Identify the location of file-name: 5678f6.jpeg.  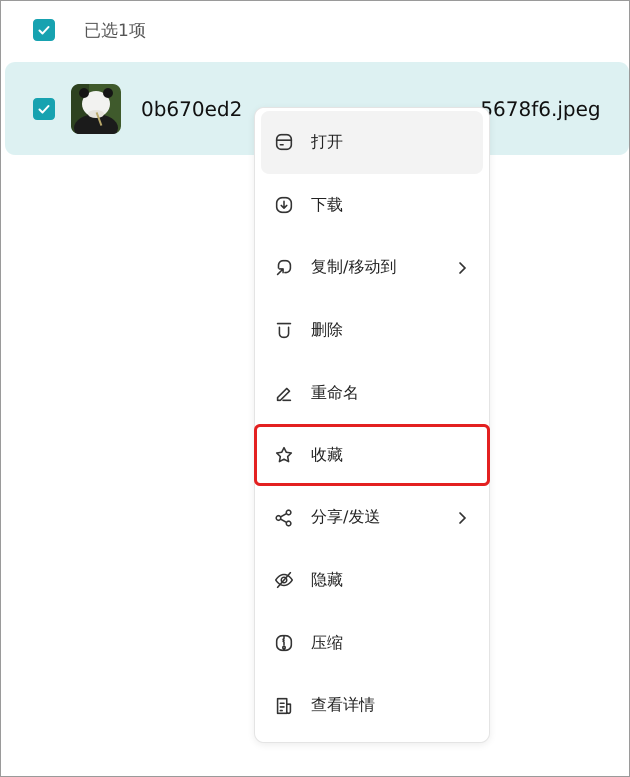
(540, 108).